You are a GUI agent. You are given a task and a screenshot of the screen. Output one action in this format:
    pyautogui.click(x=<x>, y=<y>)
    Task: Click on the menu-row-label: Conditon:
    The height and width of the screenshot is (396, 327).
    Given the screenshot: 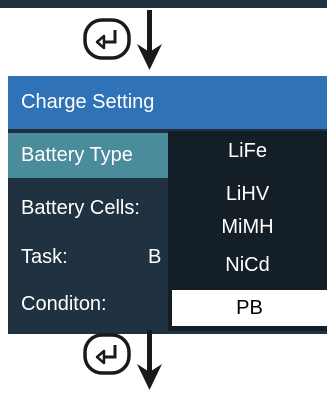 What is the action you would take?
    pyautogui.click(x=64, y=304)
    